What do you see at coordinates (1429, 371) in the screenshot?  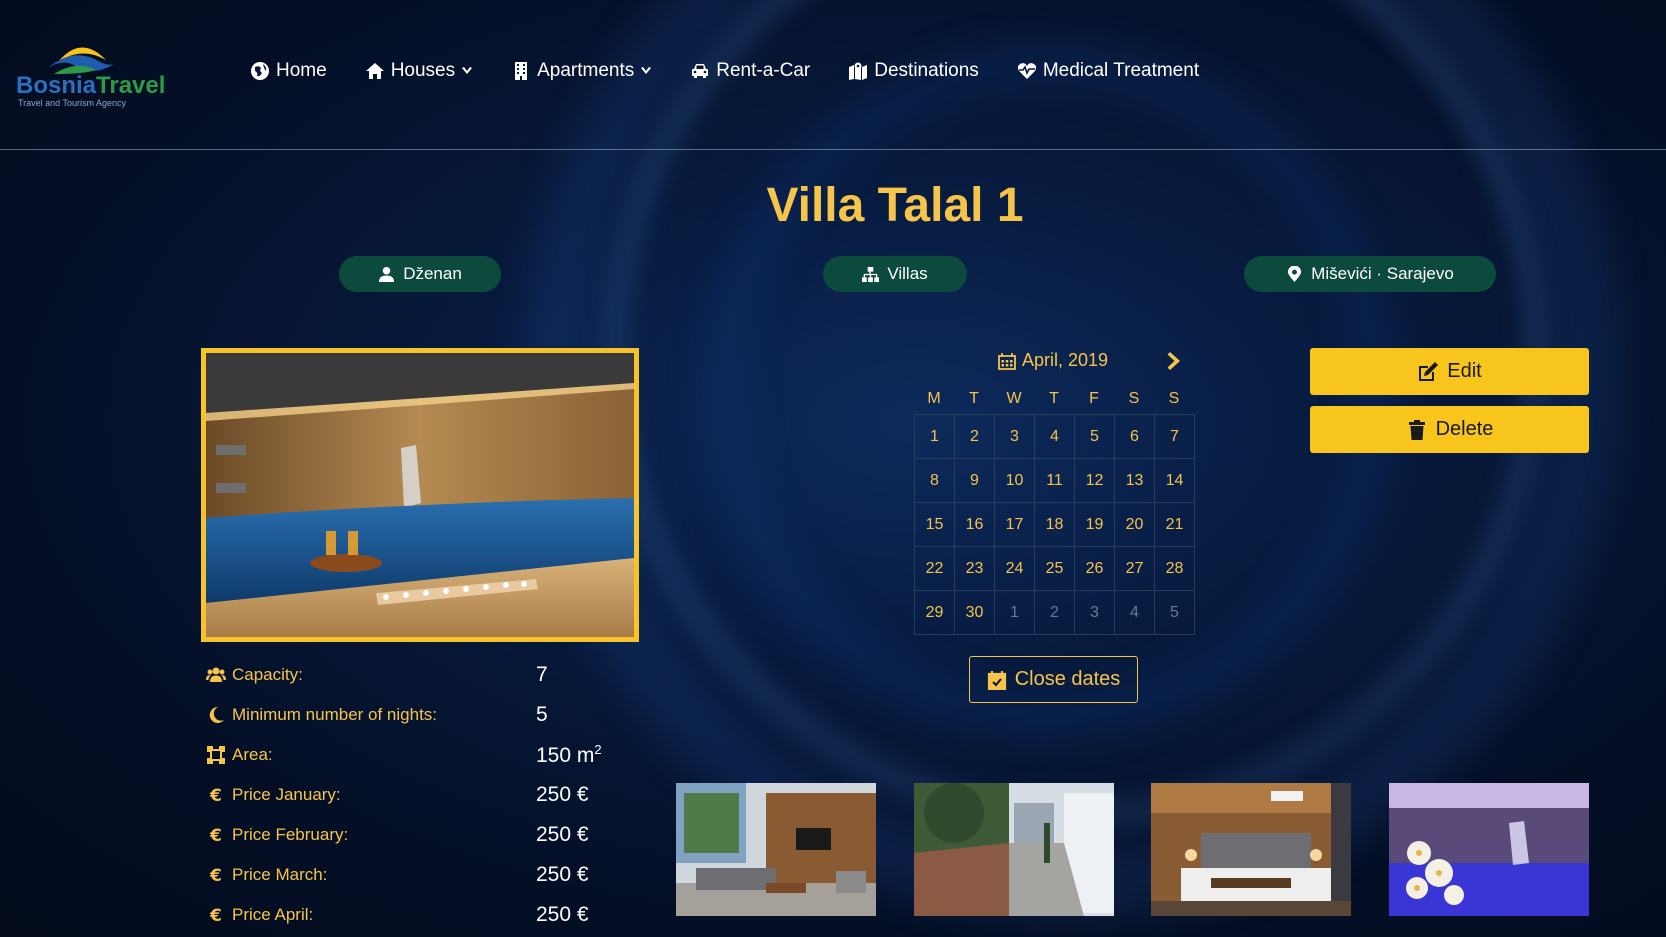 I see `edit-icon` at bounding box center [1429, 371].